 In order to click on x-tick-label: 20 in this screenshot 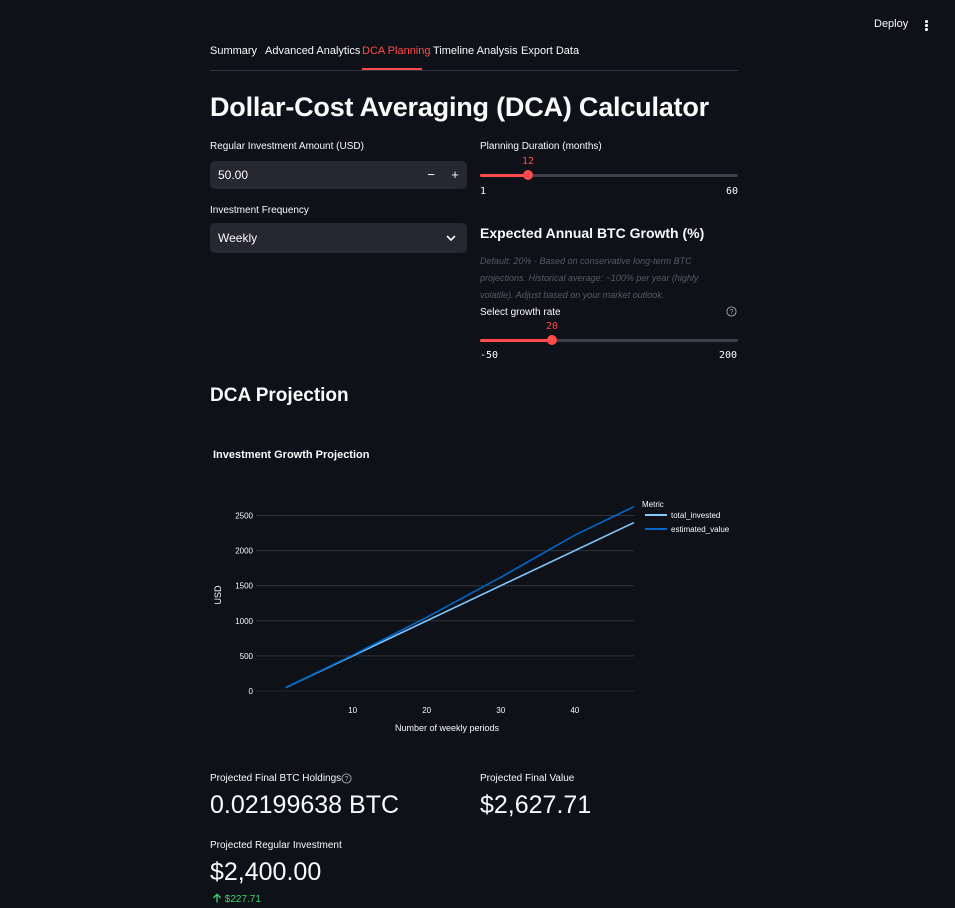, I will do `click(426, 710)`.